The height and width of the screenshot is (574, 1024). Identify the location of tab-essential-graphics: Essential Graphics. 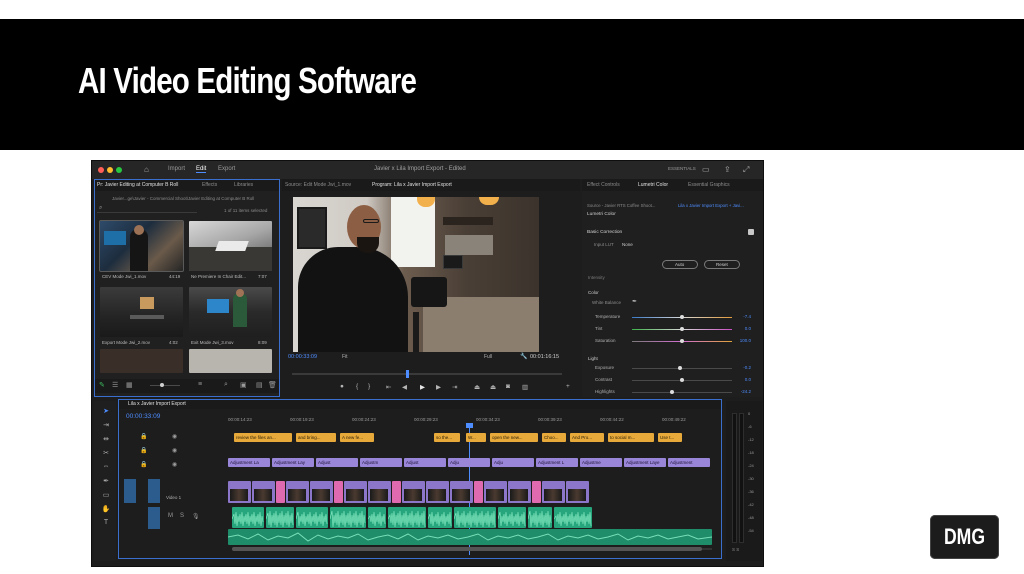
(709, 185).